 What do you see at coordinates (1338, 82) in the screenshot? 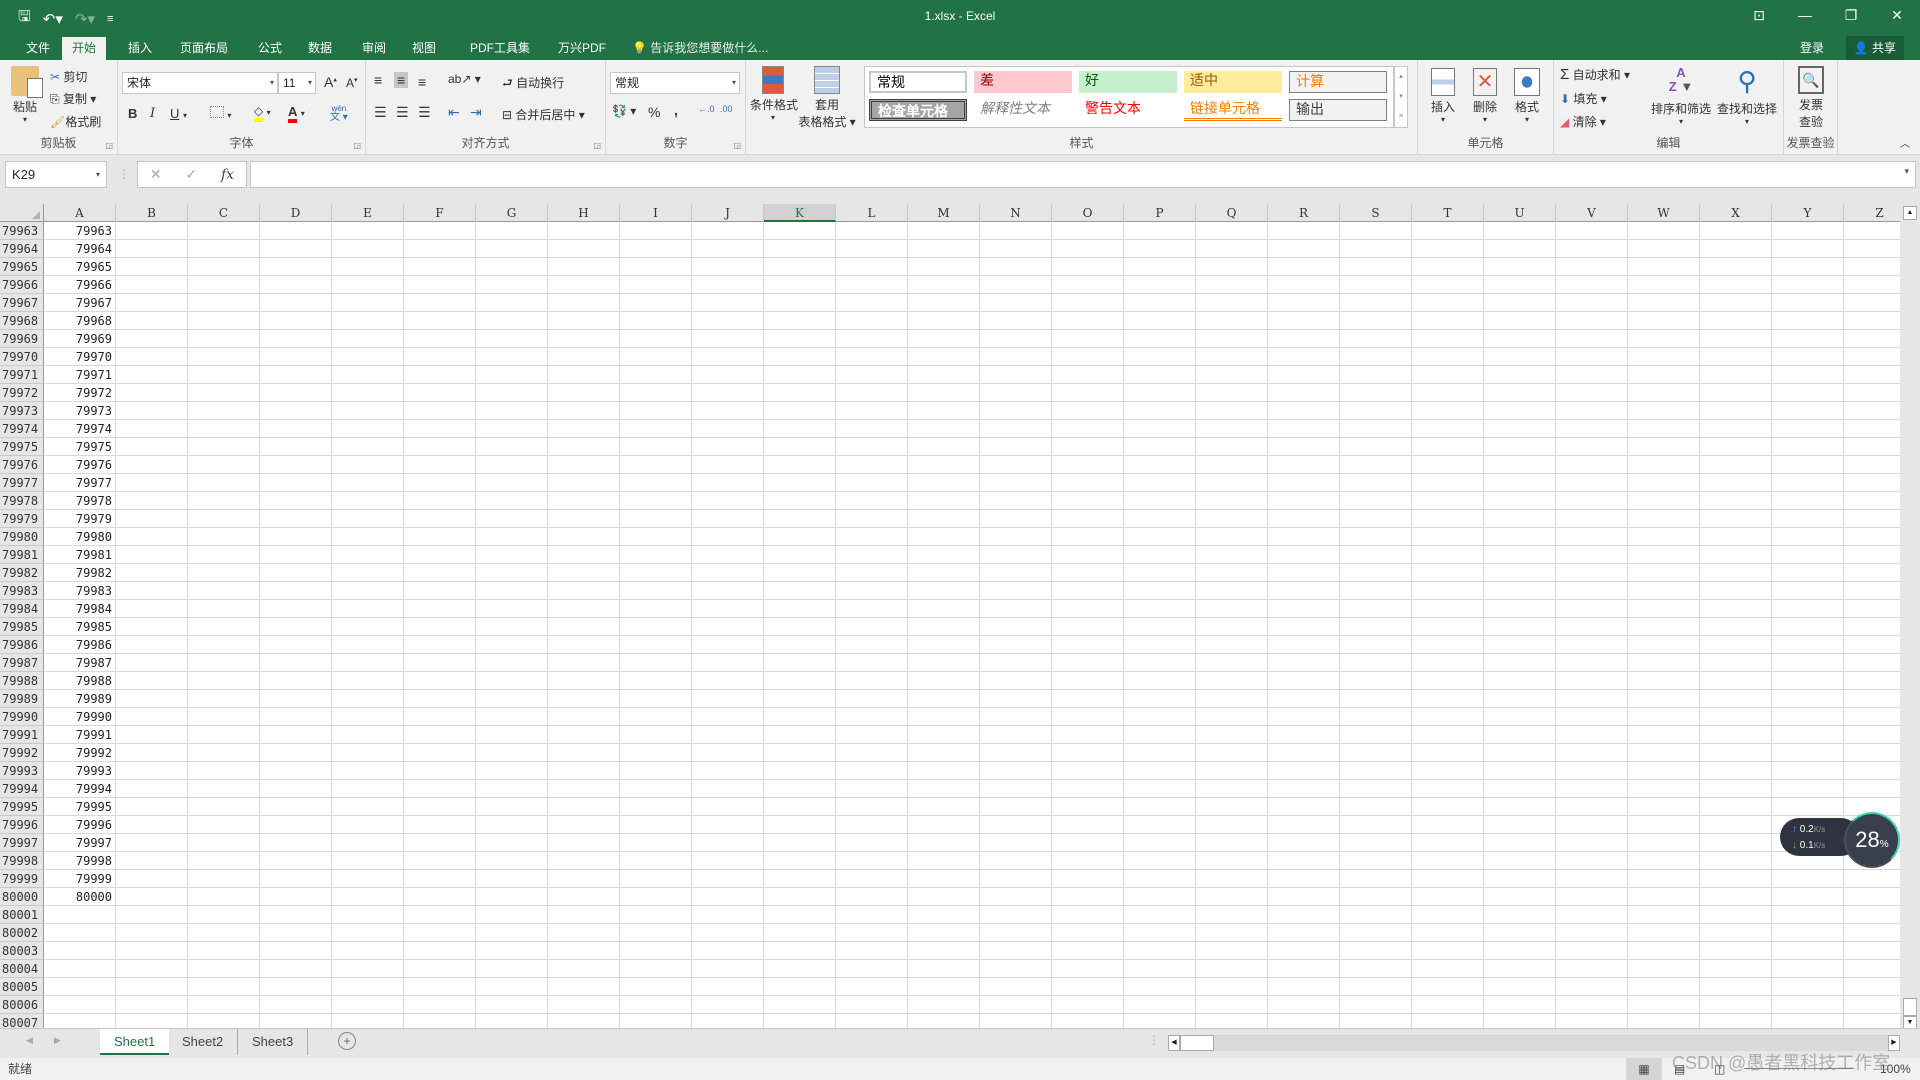
I see `cell-style-4: 计算` at bounding box center [1338, 82].